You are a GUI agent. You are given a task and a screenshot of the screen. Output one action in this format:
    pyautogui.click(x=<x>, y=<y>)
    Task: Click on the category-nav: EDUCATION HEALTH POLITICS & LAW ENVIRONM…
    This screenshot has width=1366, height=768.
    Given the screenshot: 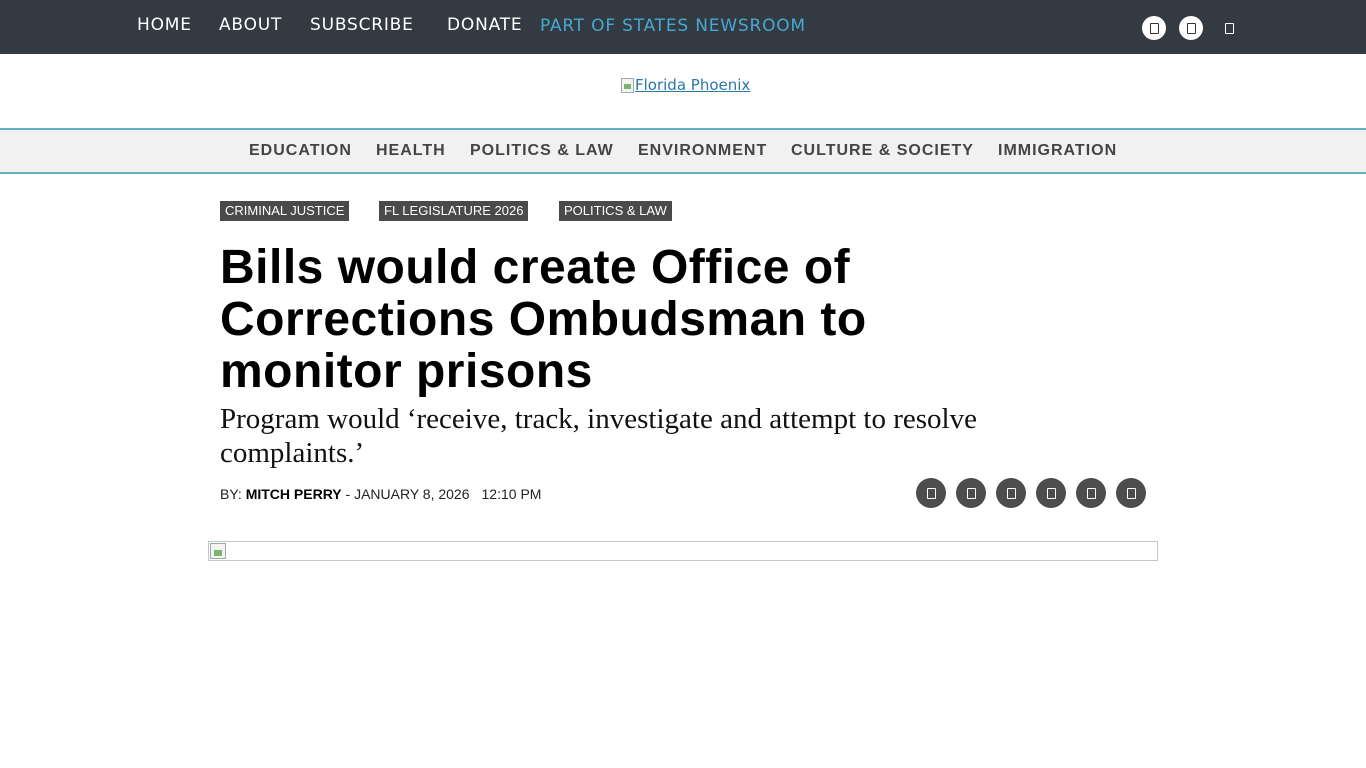 What is the action you would take?
    pyautogui.click(x=683, y=151)
    